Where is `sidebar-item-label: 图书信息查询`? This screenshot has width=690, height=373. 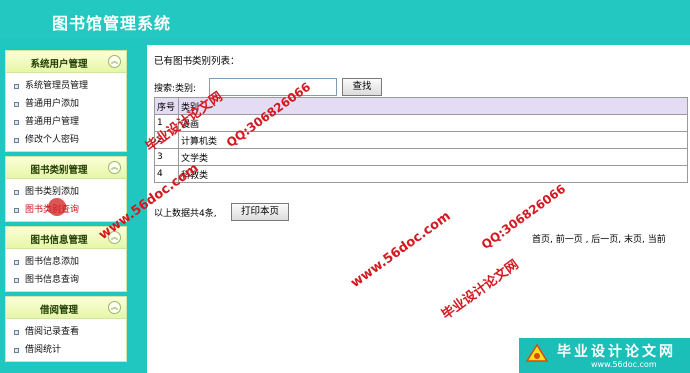 sidebar-item-label: 图书信息查询 is located at coordinates (52, 280).